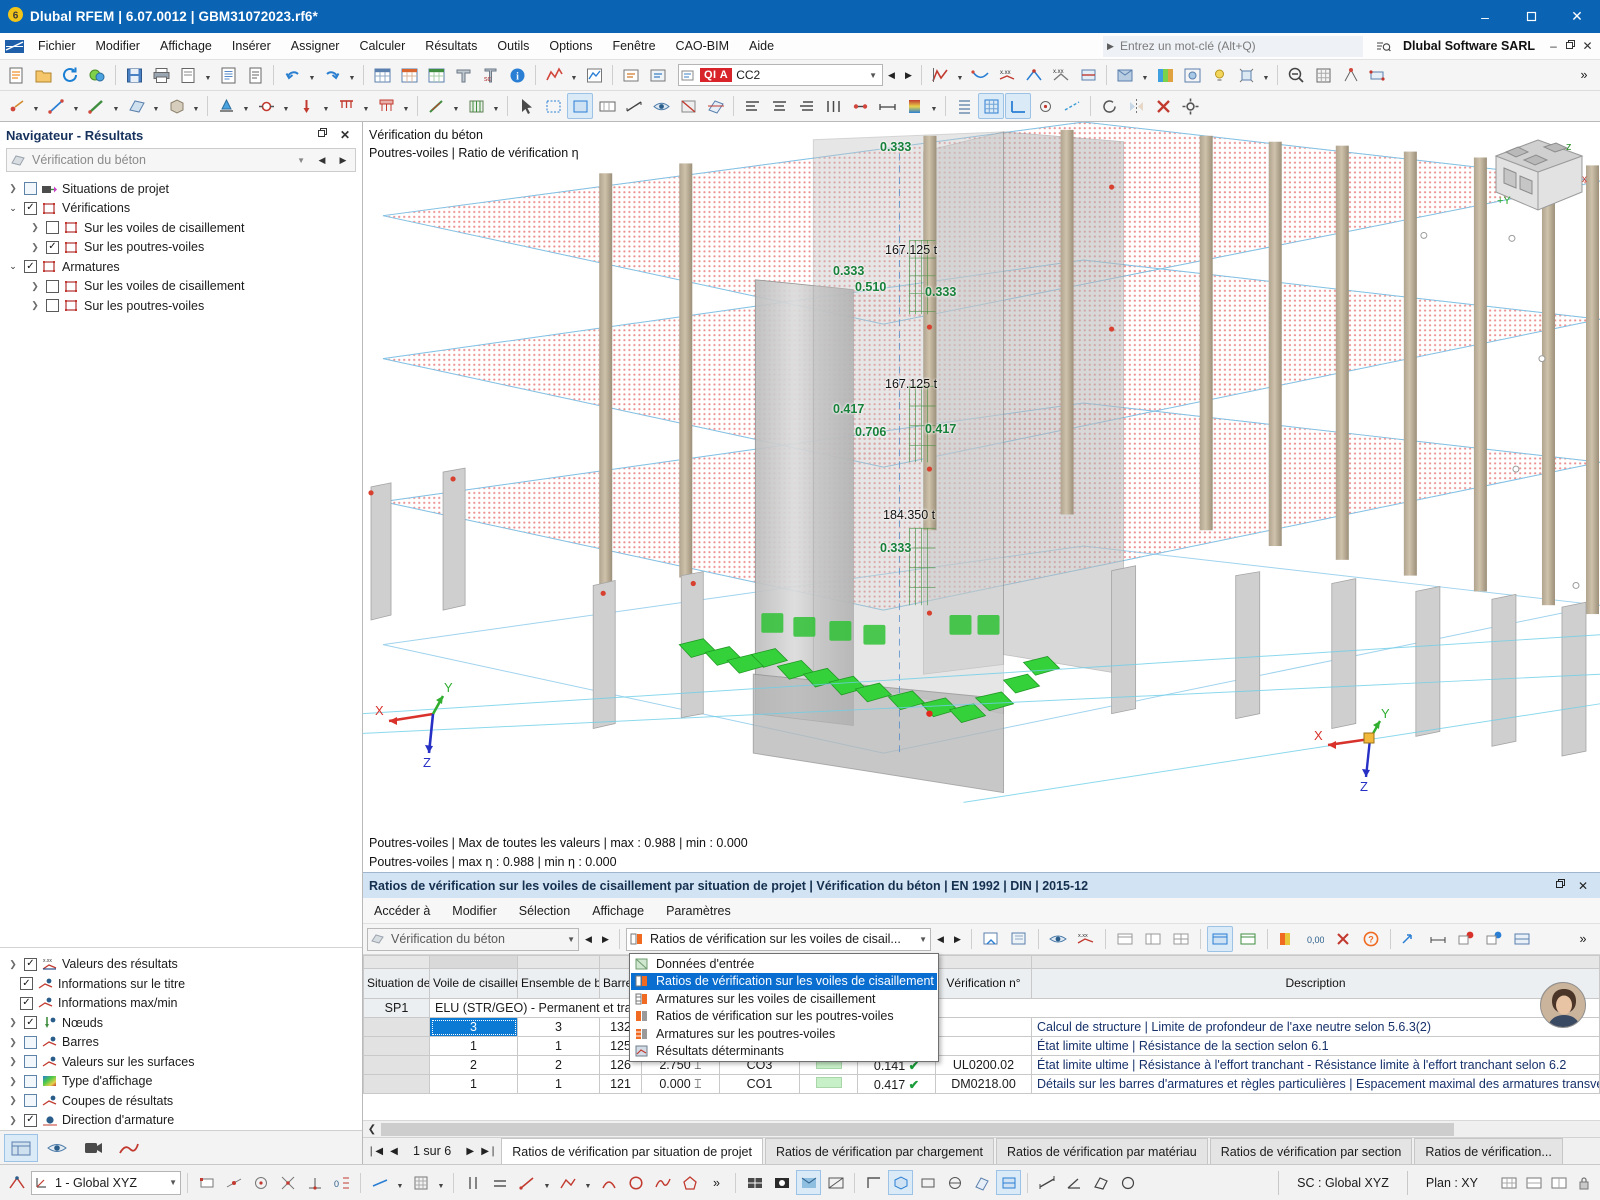 The height and width of the screenshot is (1200, 1600). What do you see at coordinates (1102, 1151) in the screenshot?
I see `tab-ratios-par-materiau: Ratios de vérification par matériau` at bounding box center [1102, 1151].